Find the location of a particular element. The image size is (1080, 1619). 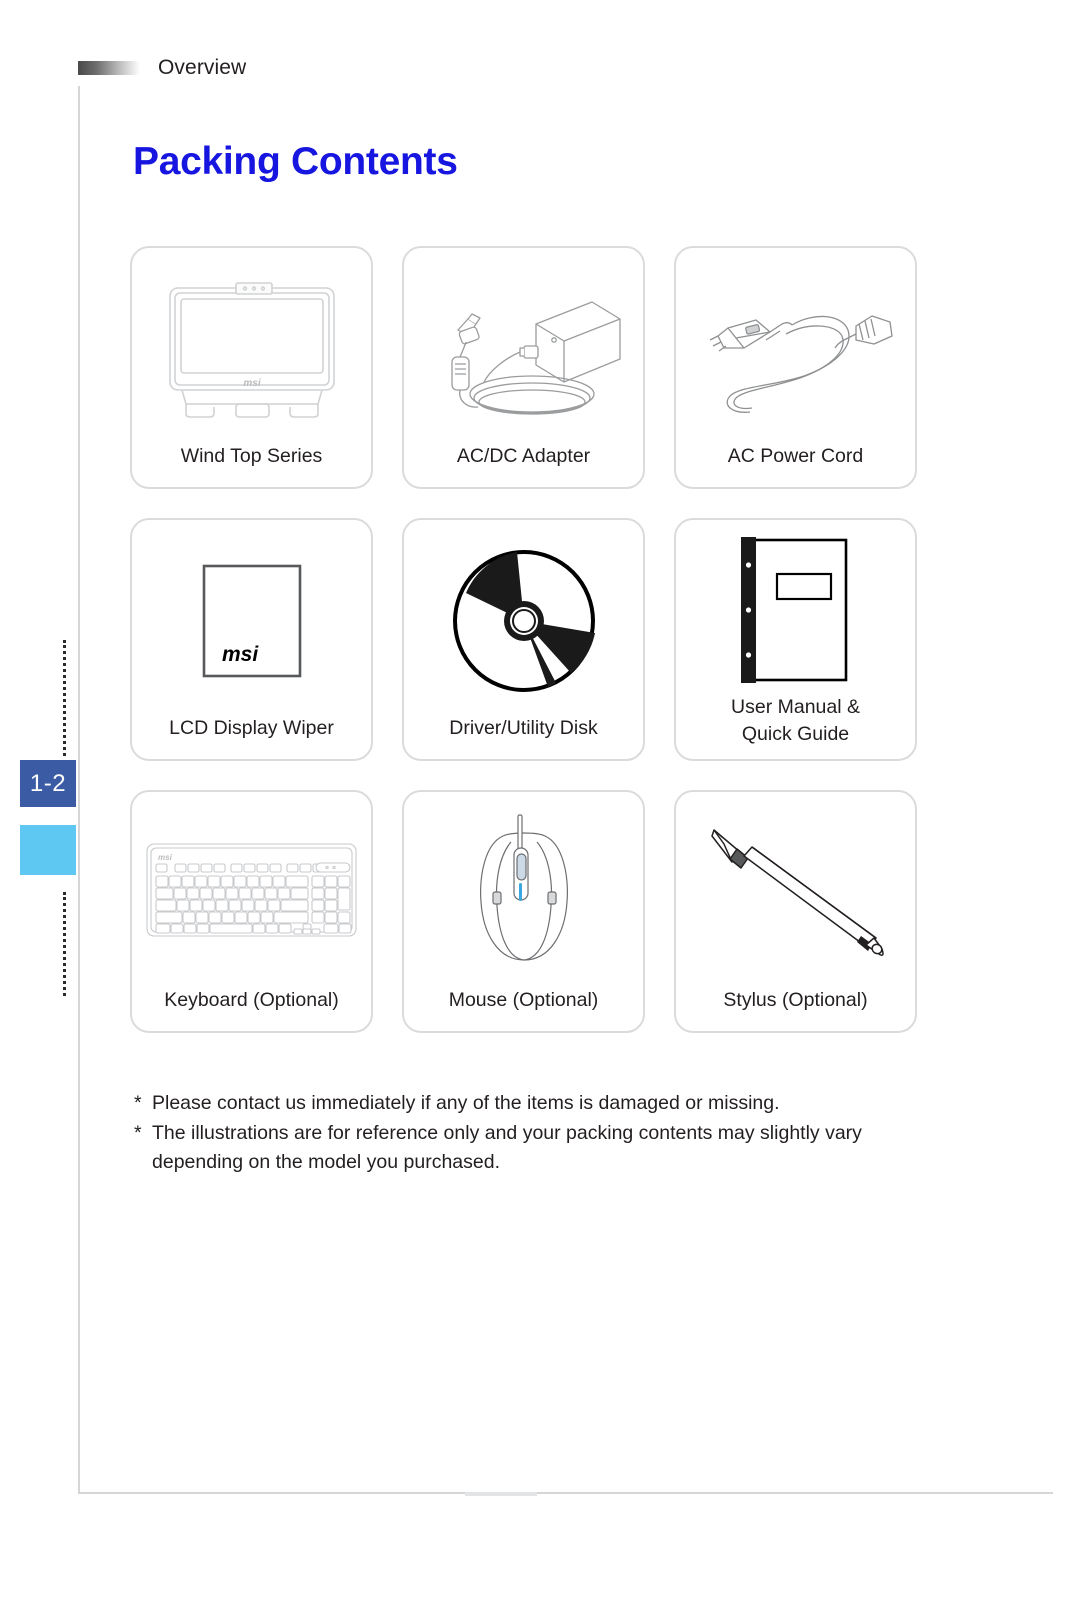

header-gradient-bar is located at coordinates (109, 68).